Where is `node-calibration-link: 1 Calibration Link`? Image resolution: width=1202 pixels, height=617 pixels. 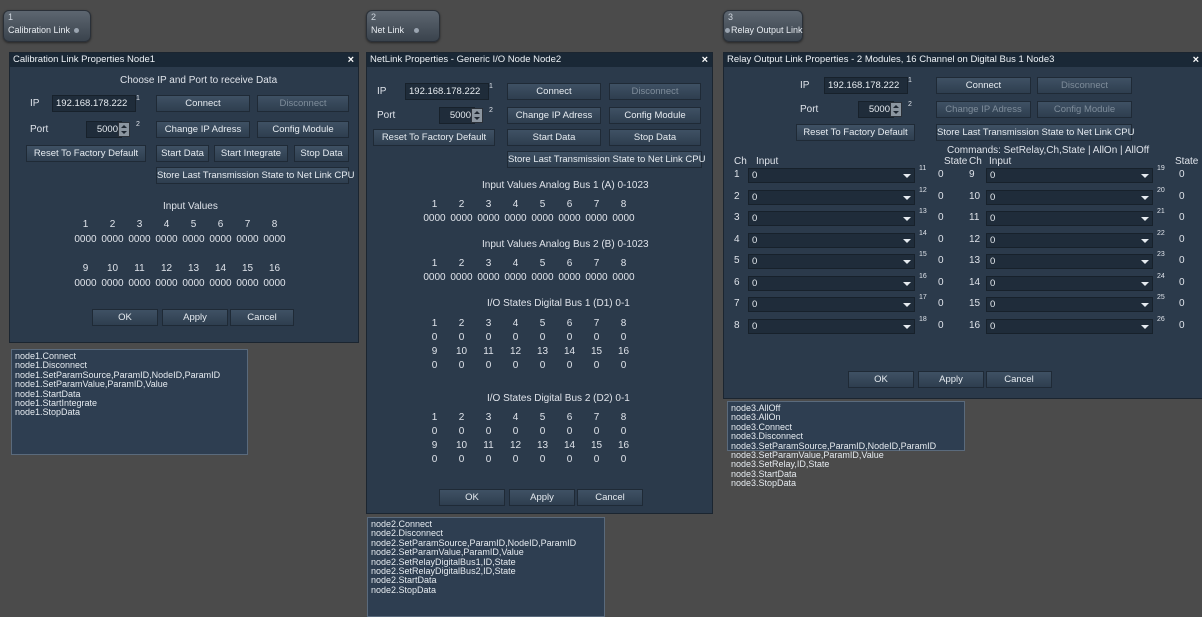 node-calibration-link: 1 Calibration Link is located at coordinates (47, 26).